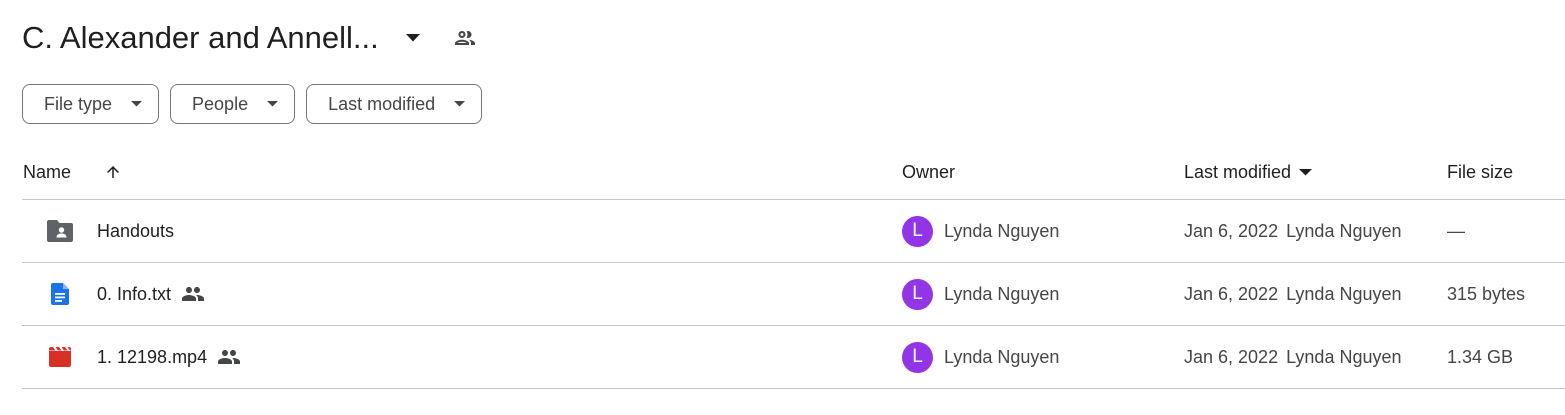 This screenshot has height=415, width=1565. I want to click on chip-label: File type, so click(78, 103).